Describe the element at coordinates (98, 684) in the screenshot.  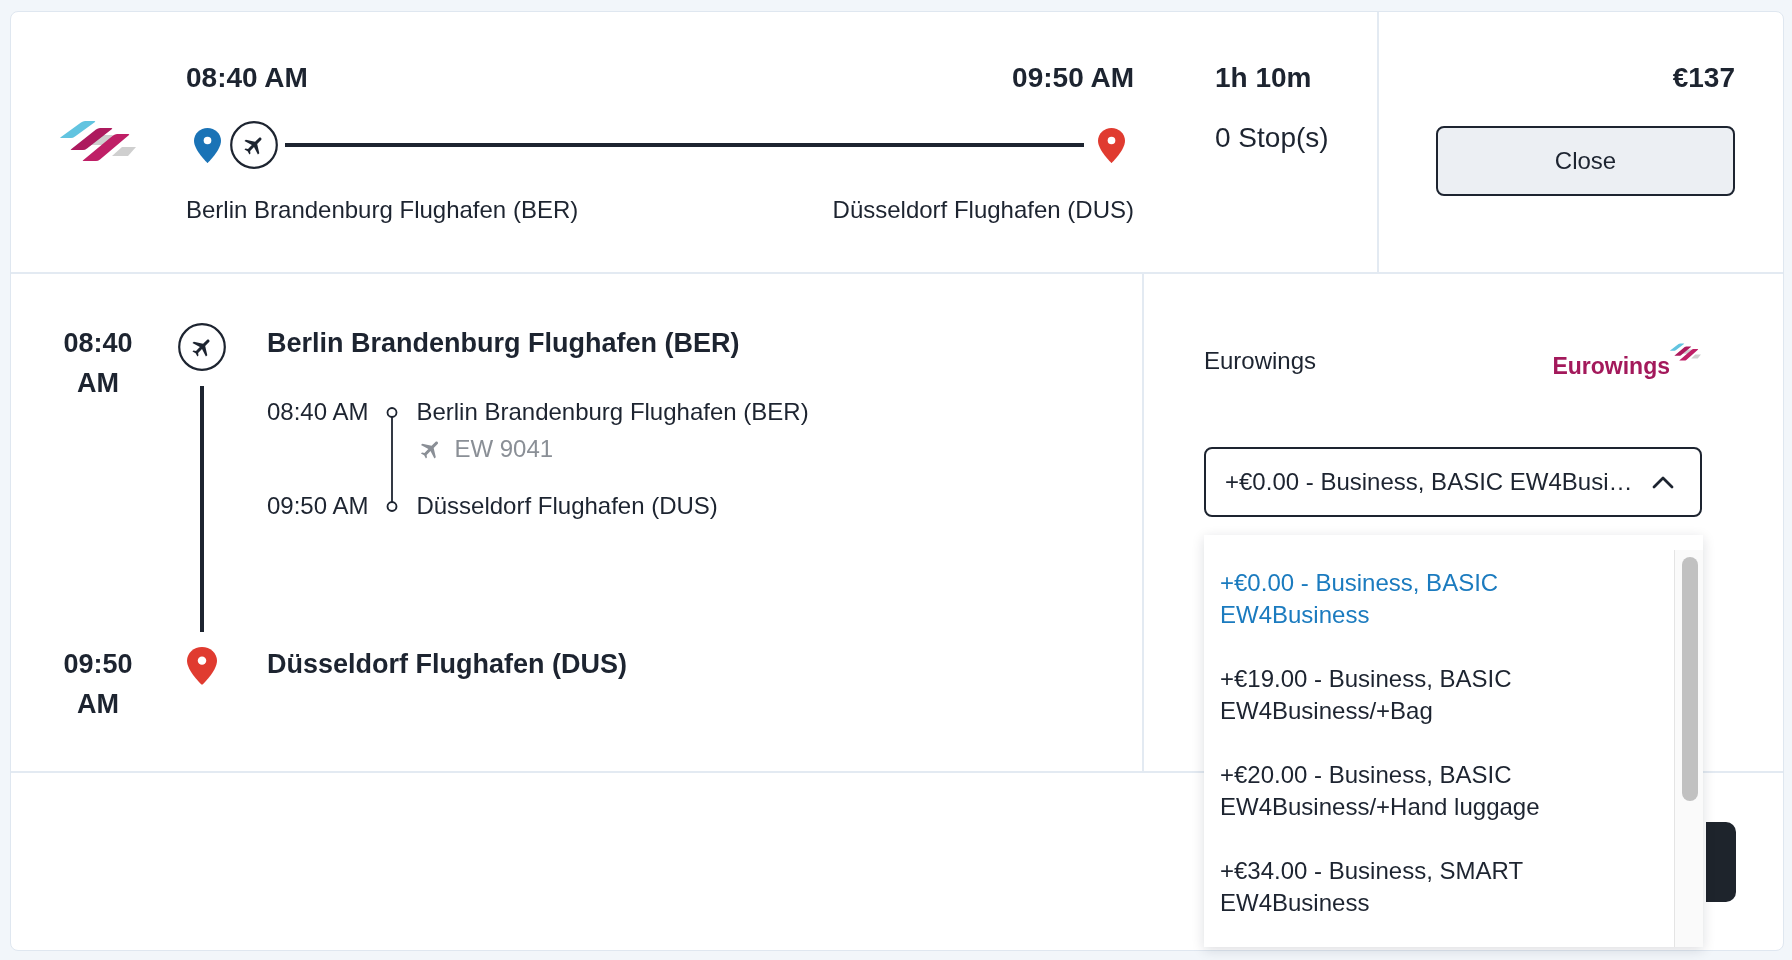
I see `stop-time: 09:50 AM` at that location.